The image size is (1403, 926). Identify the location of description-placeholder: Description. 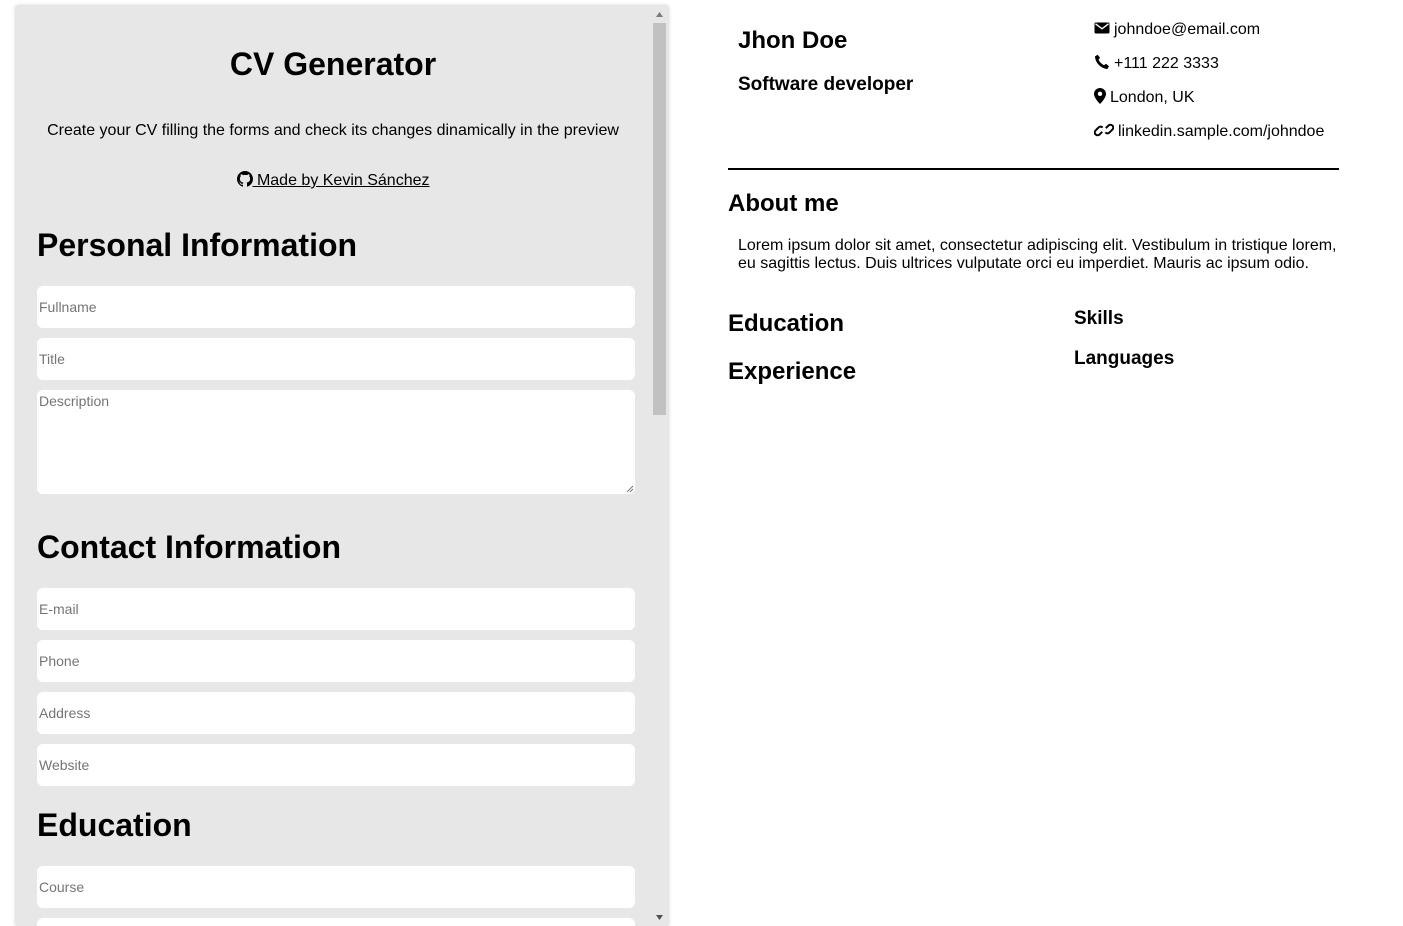
(74, 401).